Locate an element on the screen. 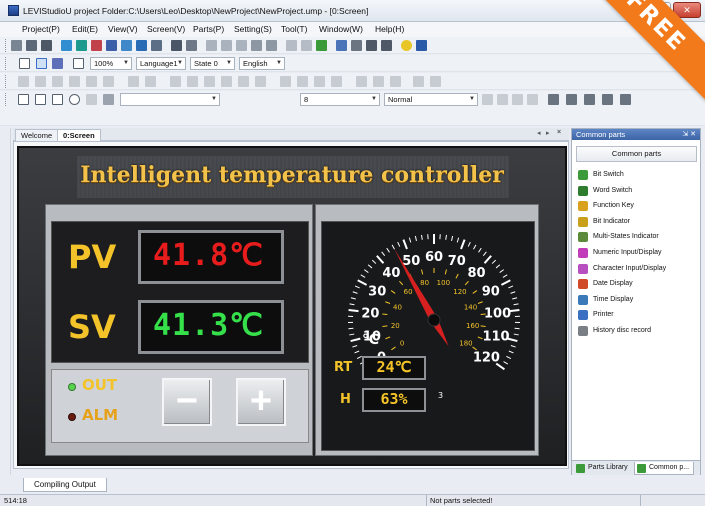 This screenshot has width=705, height=506. menu-screen: Screen(V) is located at coordinates (166, 29).